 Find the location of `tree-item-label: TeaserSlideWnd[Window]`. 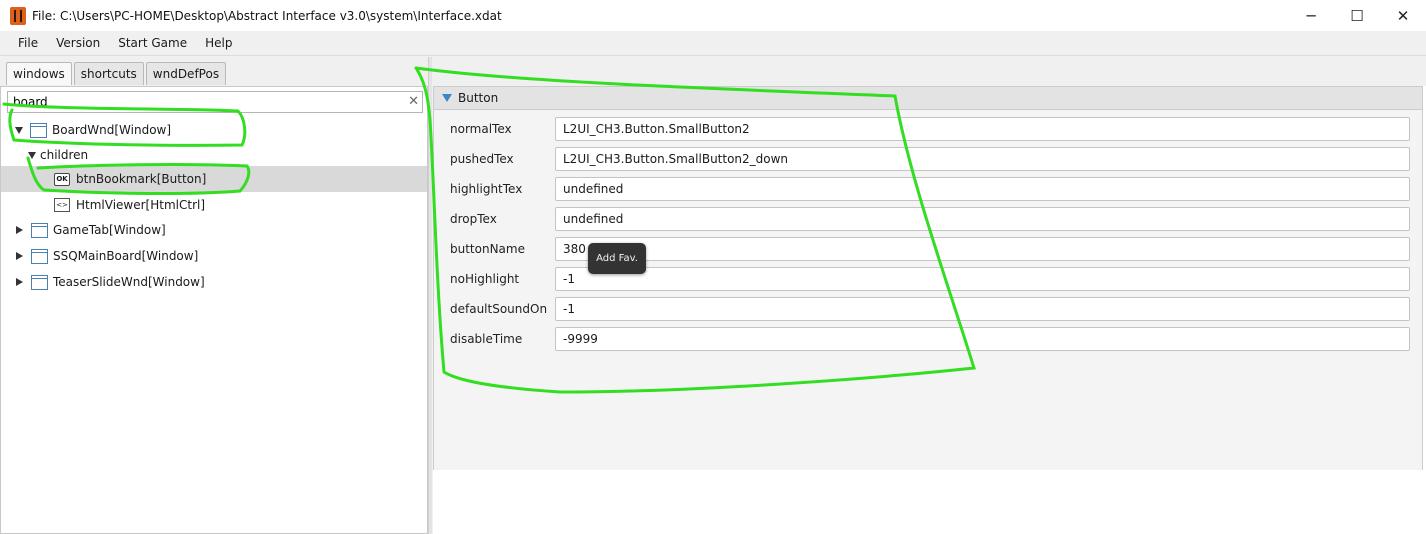

tree-item-label: TeaserSlideWnd[Window] is located at coordinates (129, 282).